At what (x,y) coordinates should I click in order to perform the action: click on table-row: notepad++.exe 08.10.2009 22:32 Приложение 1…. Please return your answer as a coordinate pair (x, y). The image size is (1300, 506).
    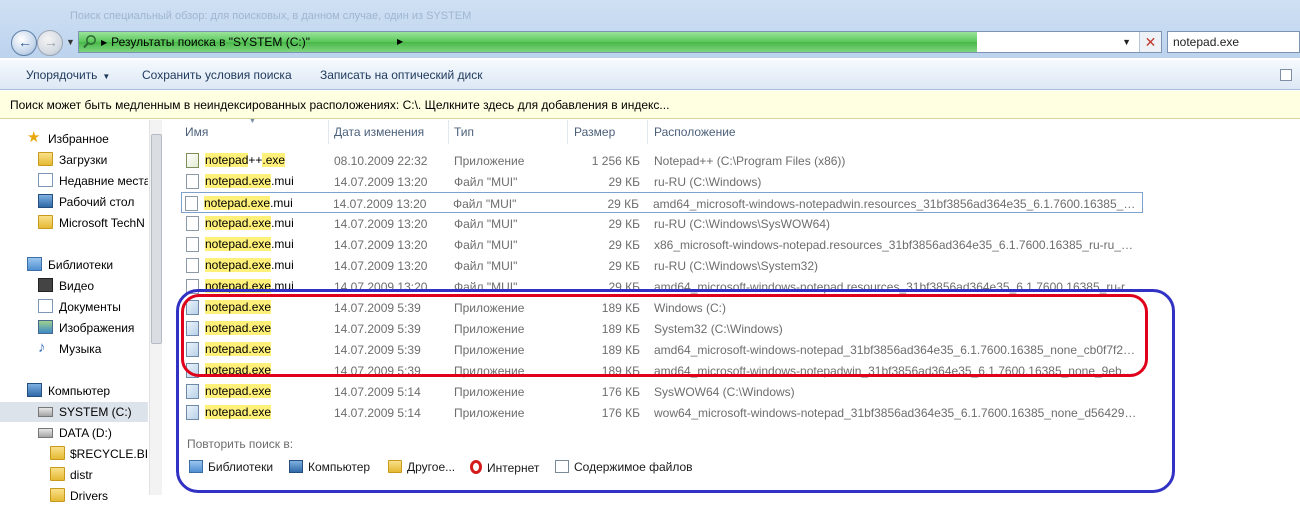
    Looking at the image, I should click on (741, 160).